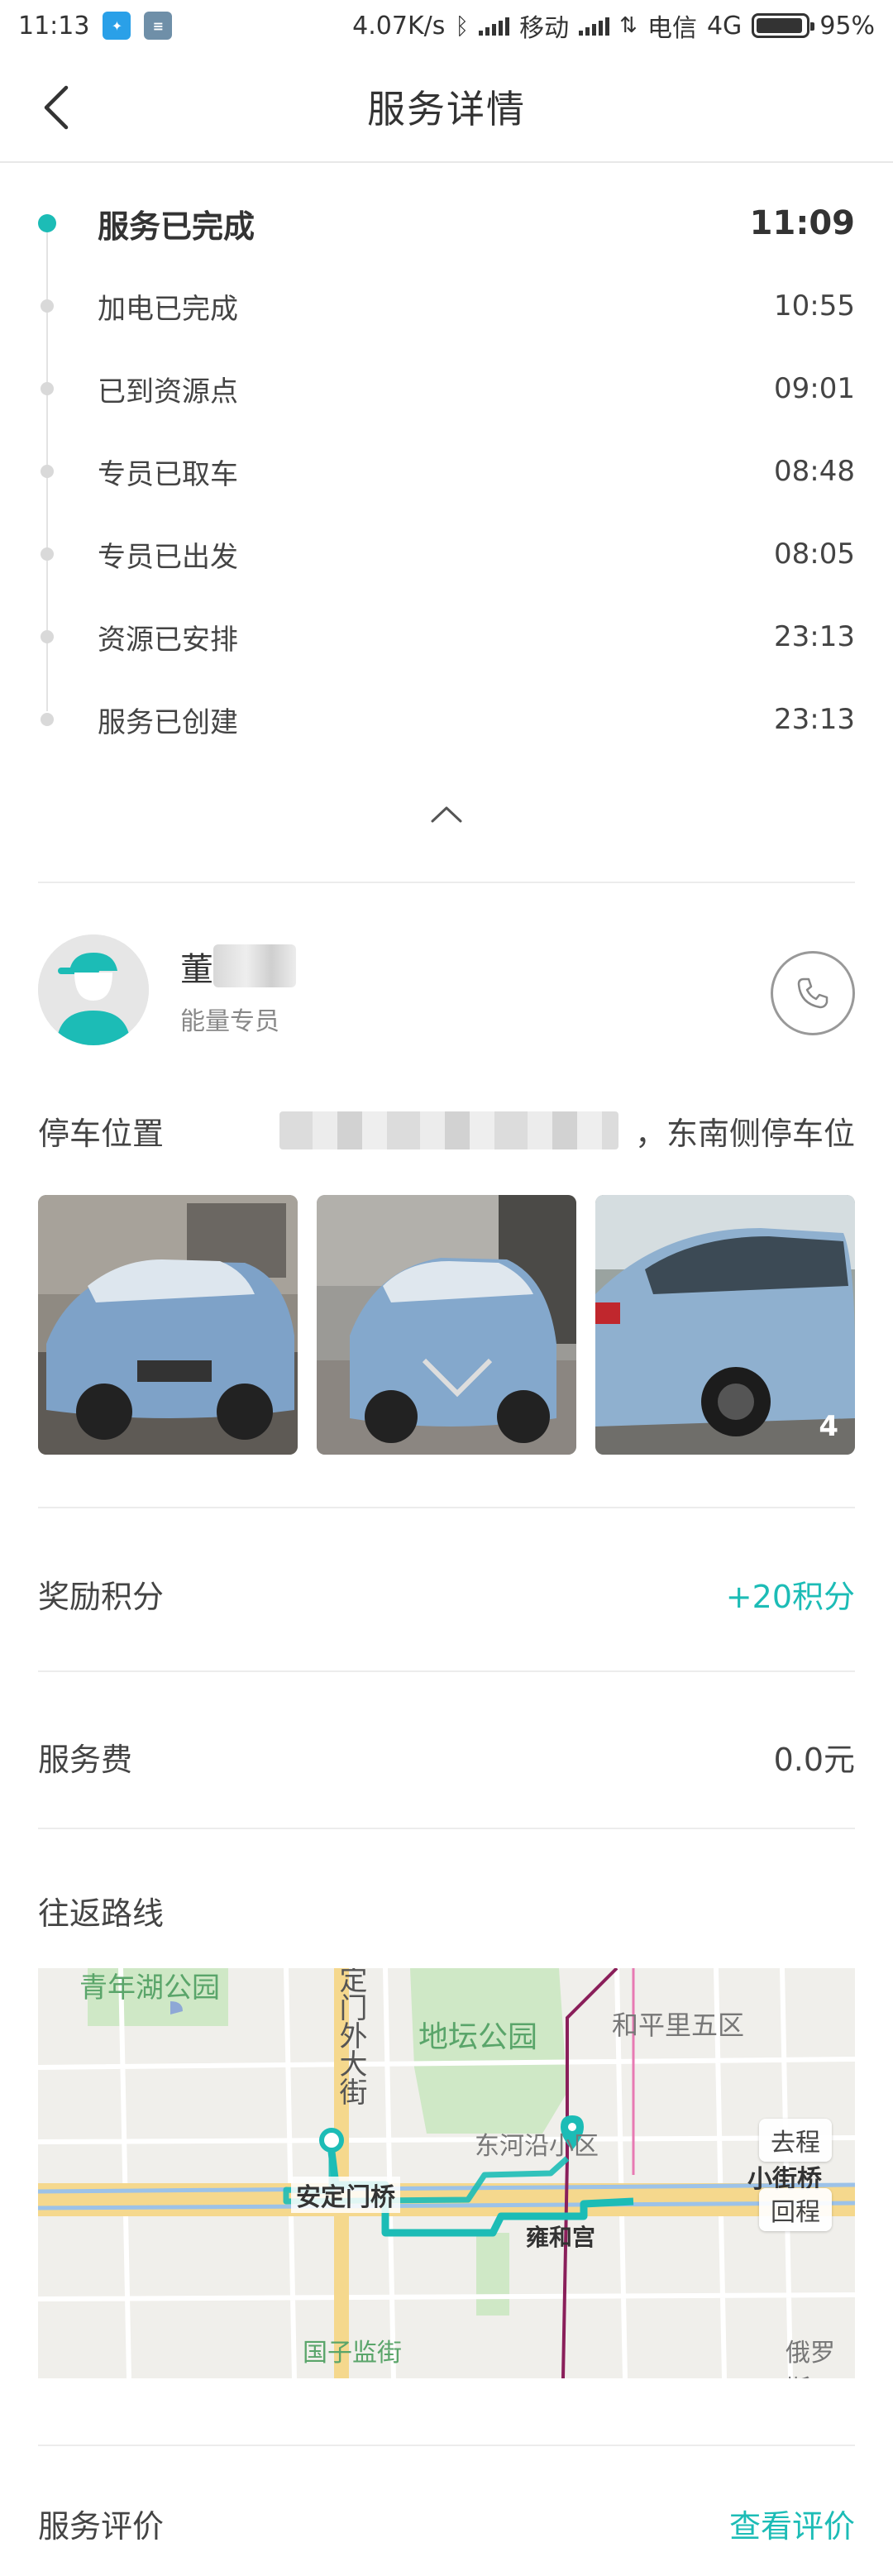  Describe the element at coordinates (176, 227) in the screenshot. I see `timeline-label: 服务已完成` at that location.